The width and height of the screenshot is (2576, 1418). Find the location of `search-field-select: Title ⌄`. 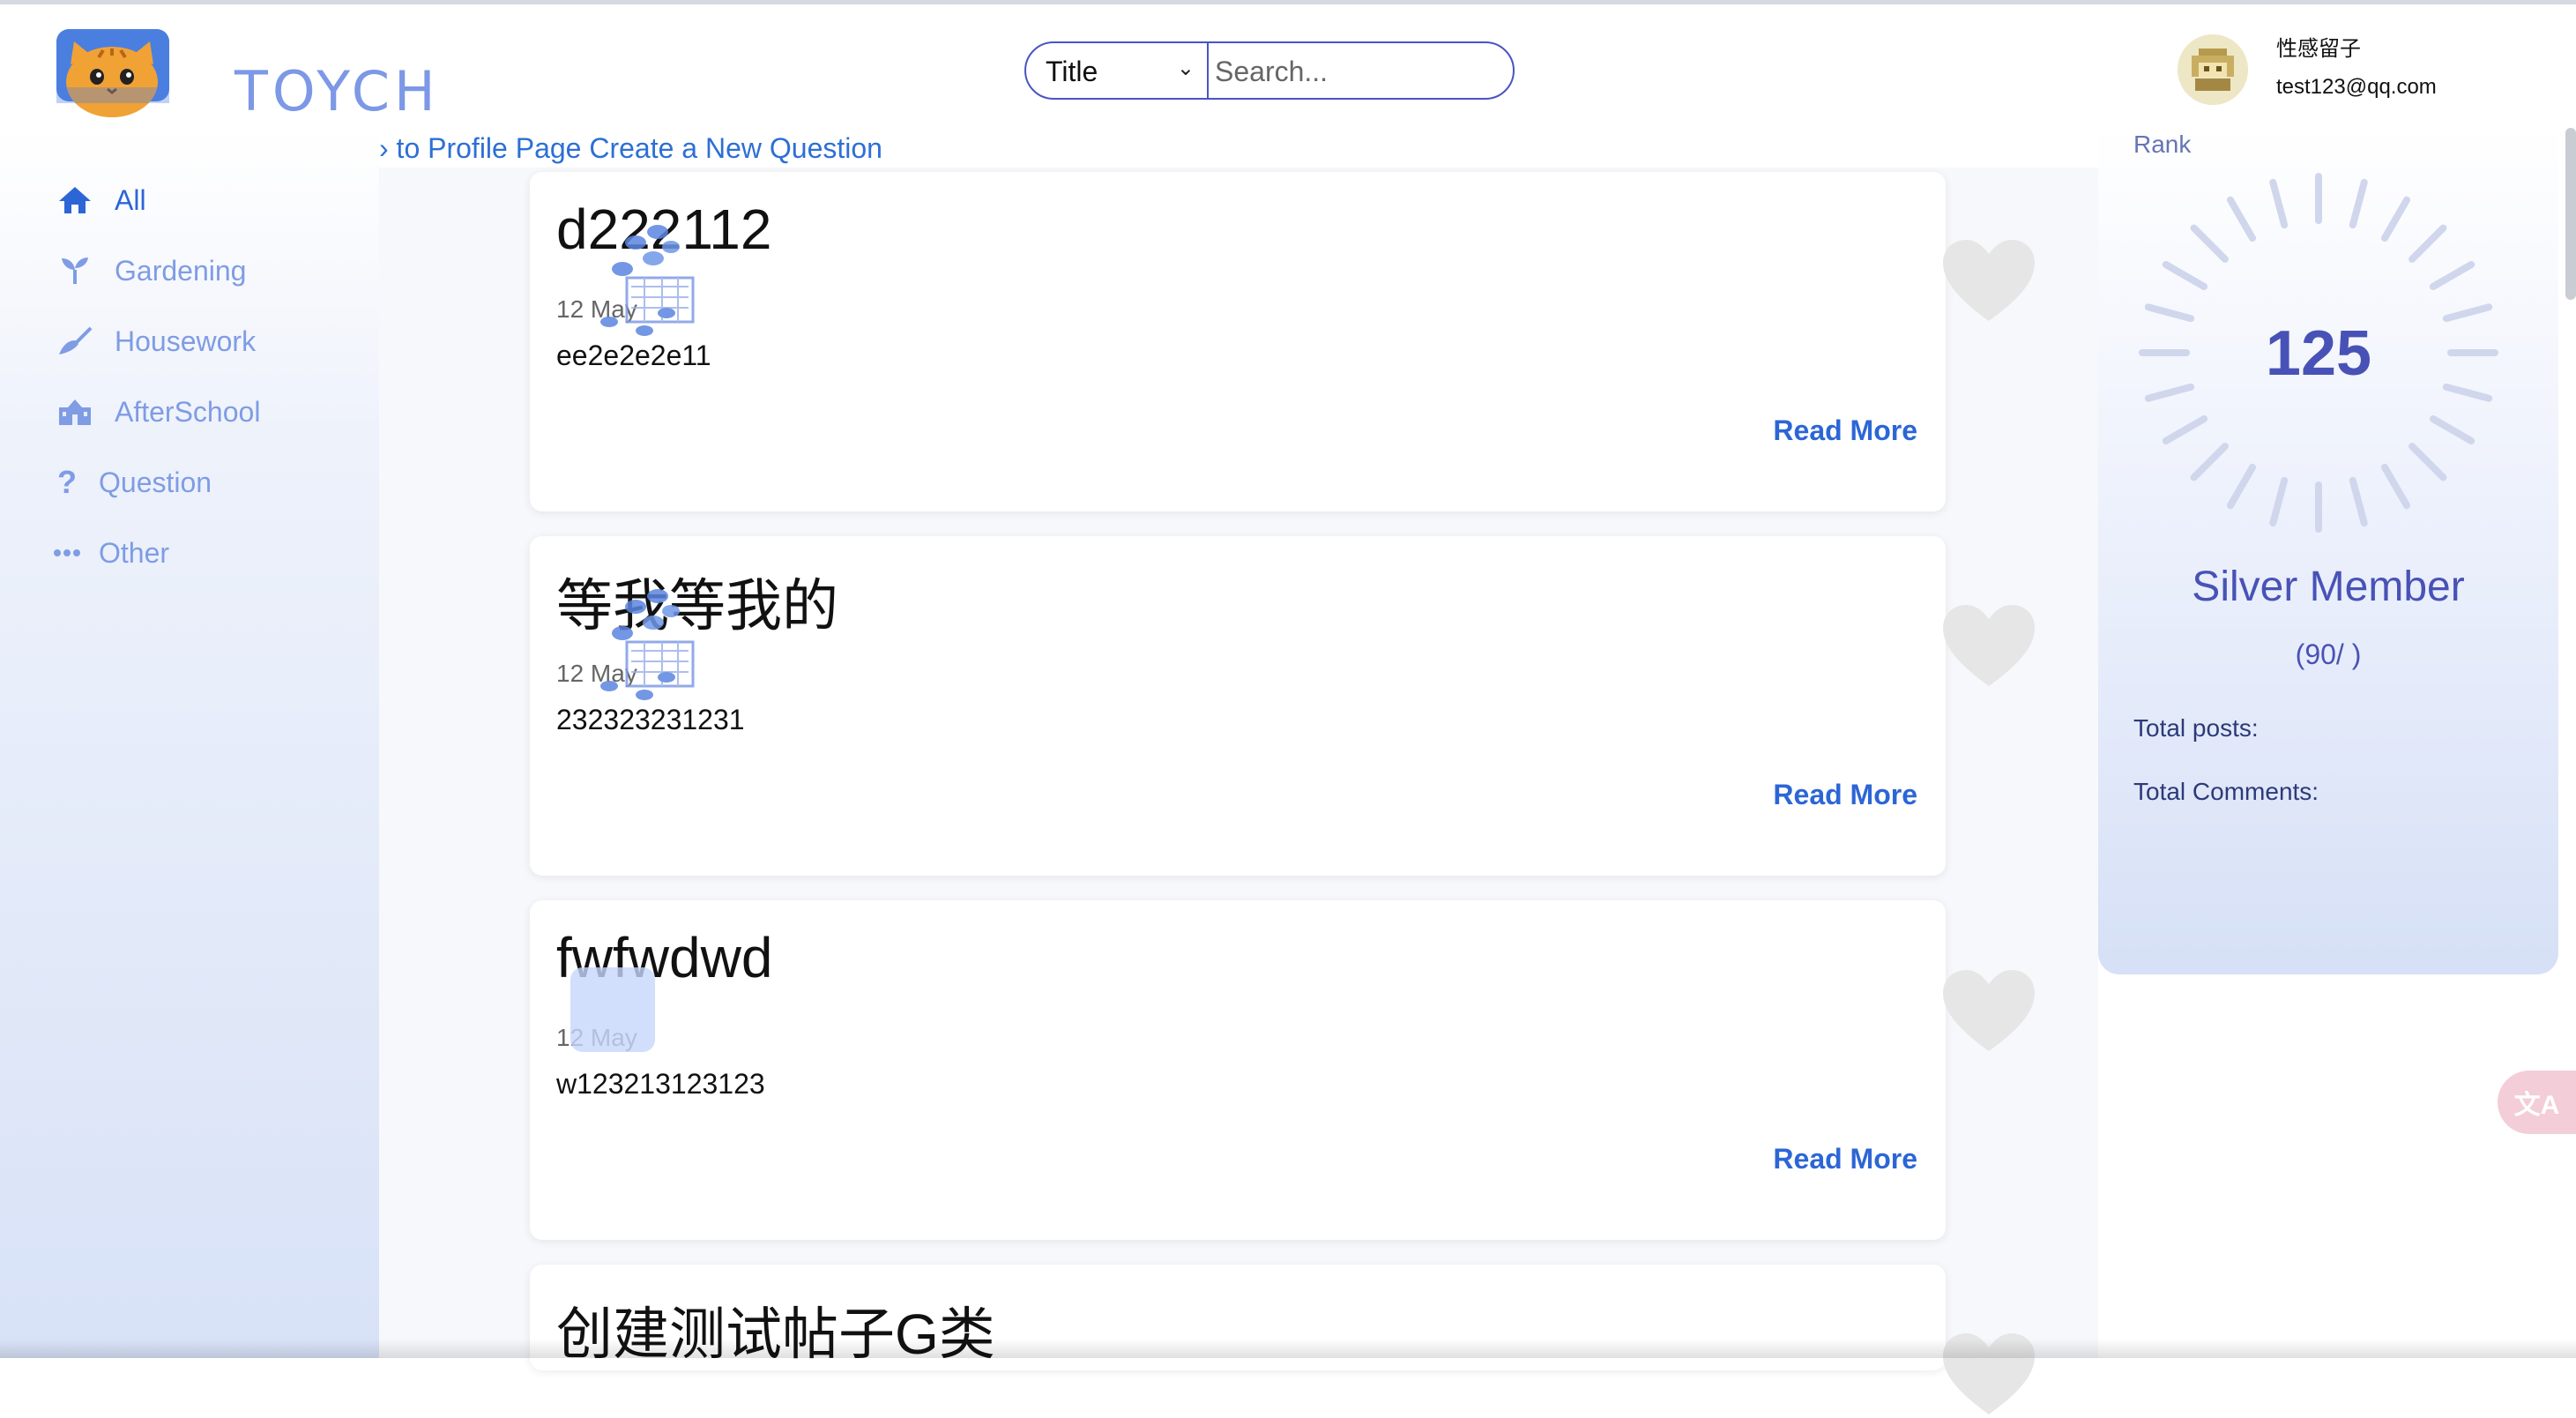

search-field-select: Title ⌄ is located at coordinates (1117, 70).